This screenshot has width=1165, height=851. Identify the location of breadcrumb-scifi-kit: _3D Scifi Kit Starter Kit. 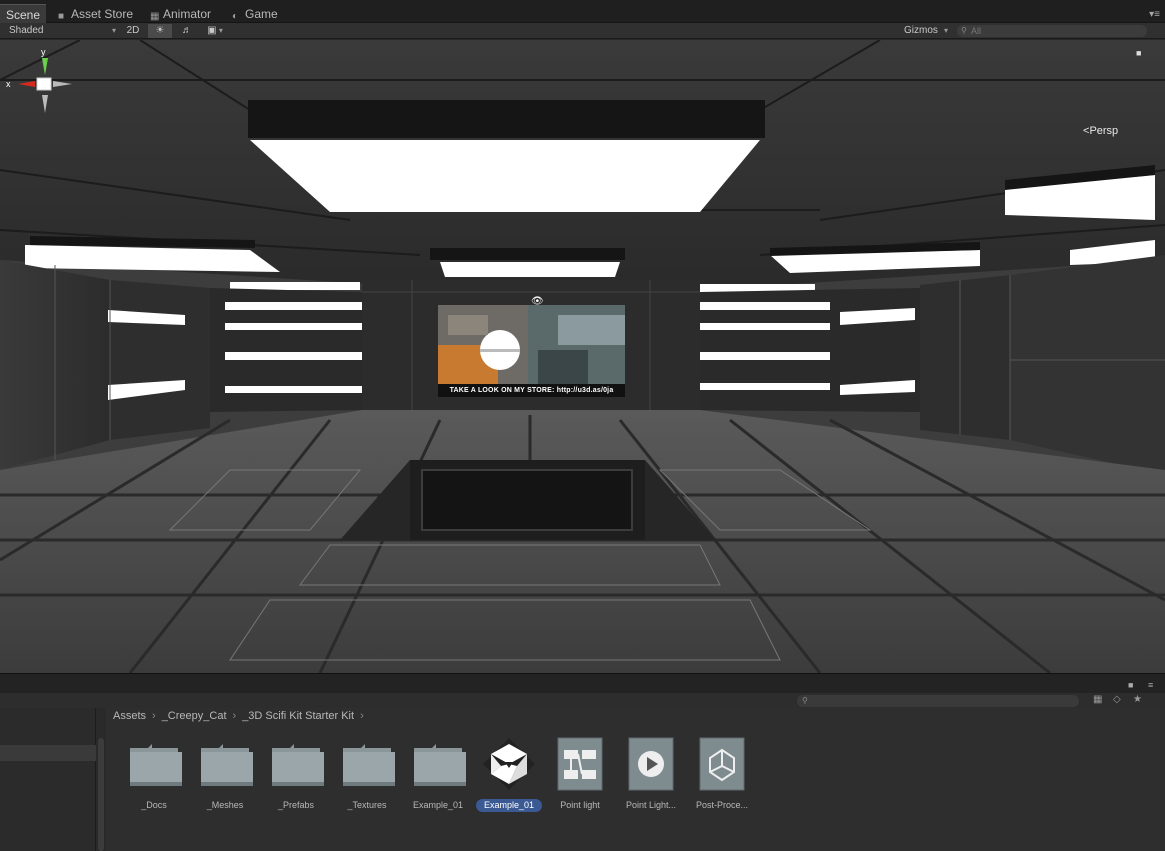
(298, 716).